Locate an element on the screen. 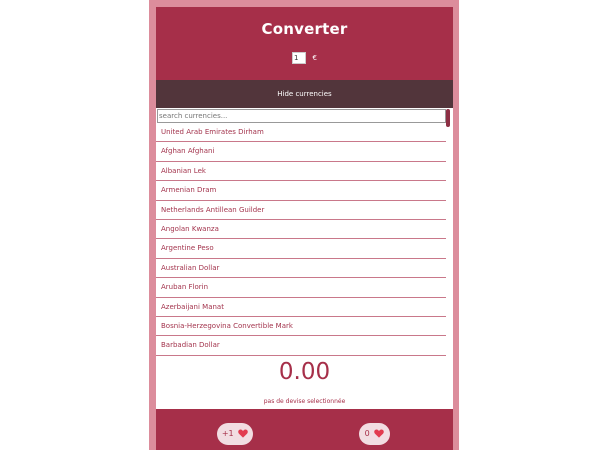 The height and width of the screenshot is (450, 599). currency-item: Netherlands Antillean Guilder is located at coordinates (301, 210).